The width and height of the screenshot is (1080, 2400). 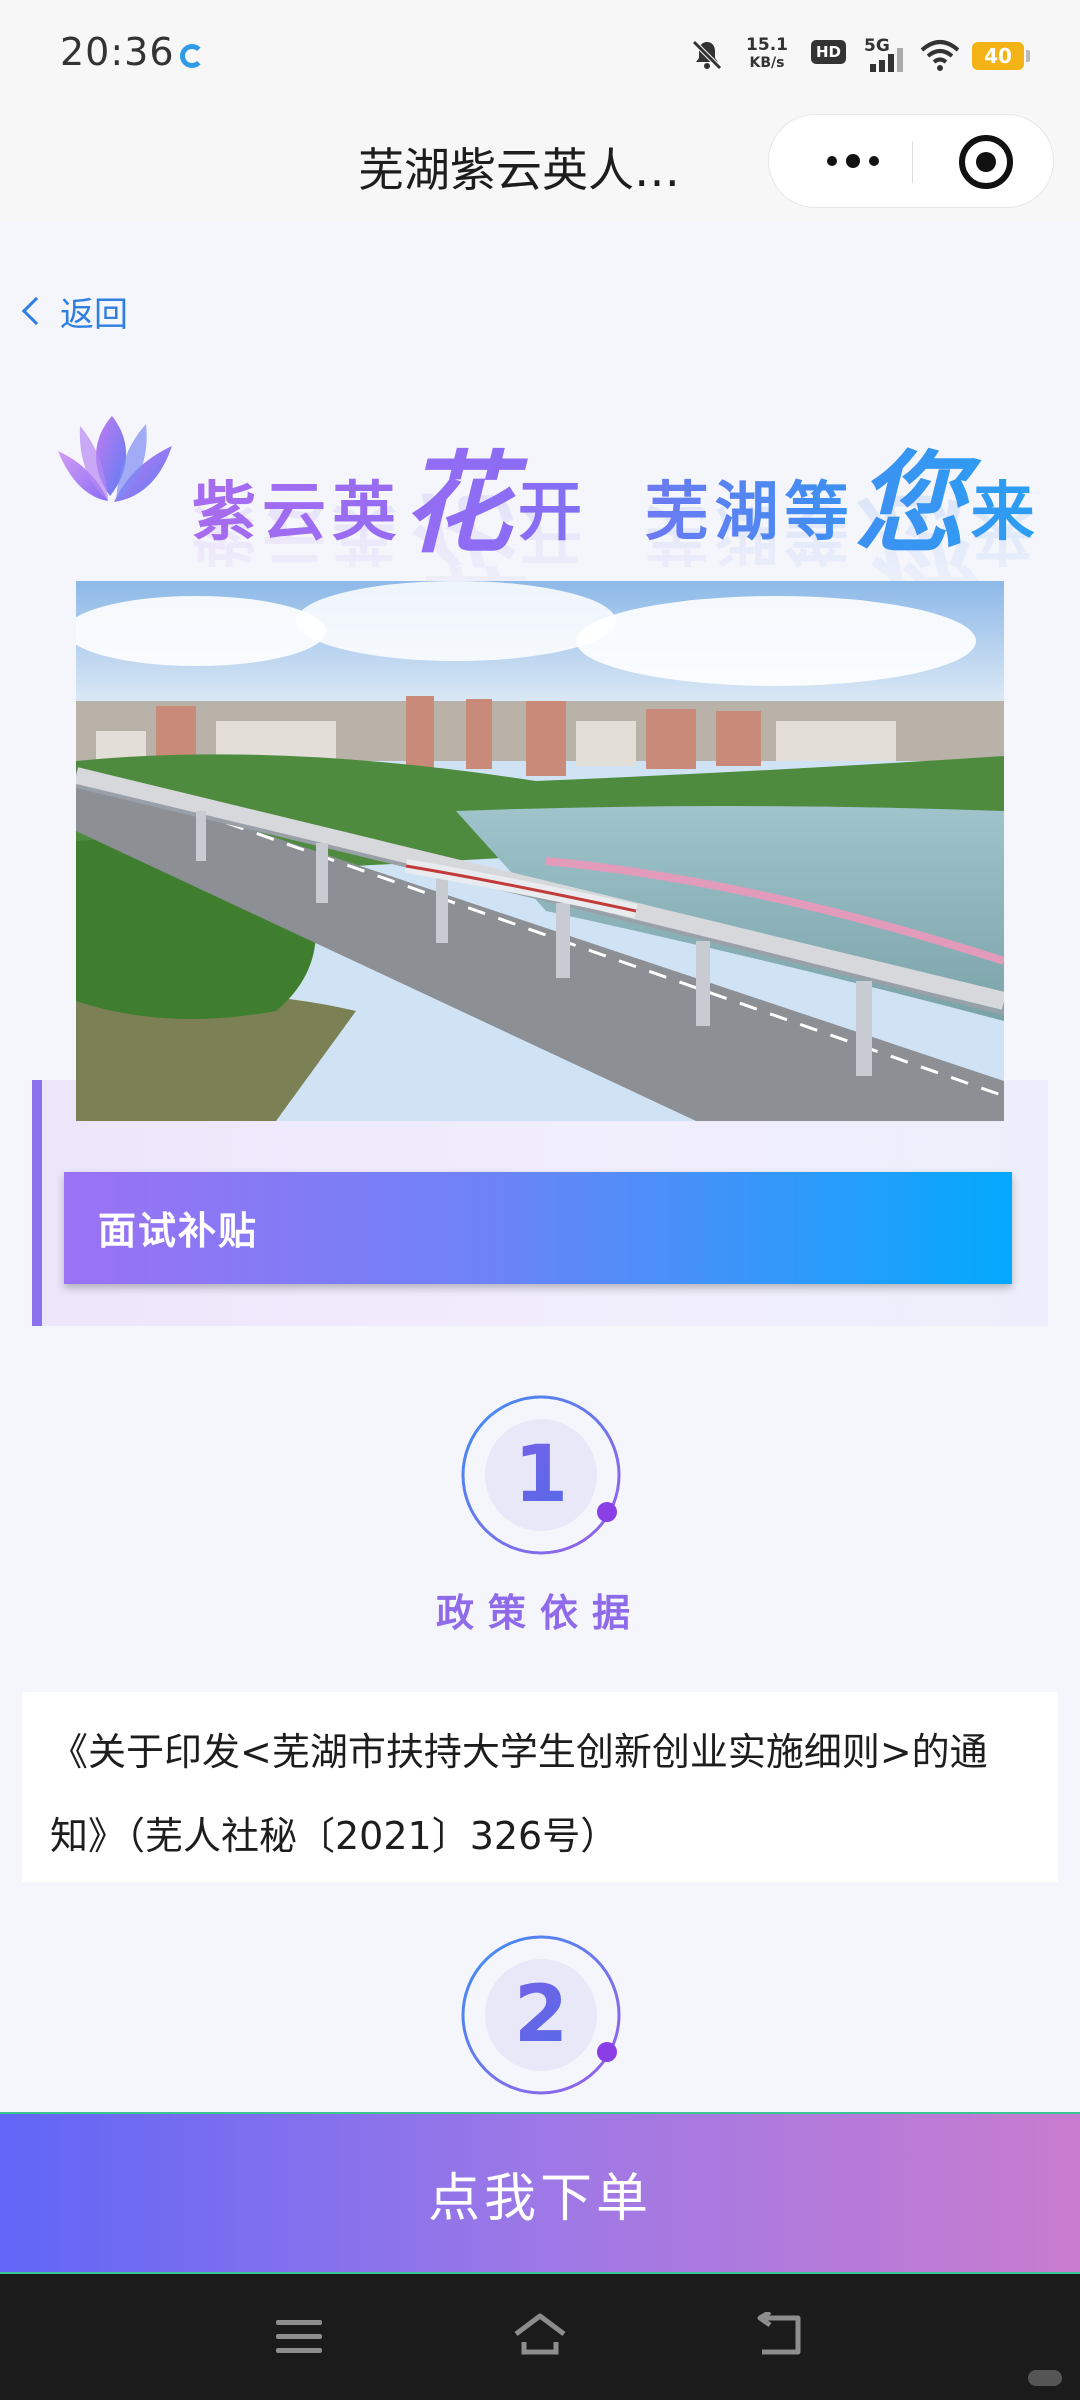 What do you see at coordinates (887, 56) in the screenshot?
I see `signal-5g-icon: 5G` at bounding box center [887, 56].